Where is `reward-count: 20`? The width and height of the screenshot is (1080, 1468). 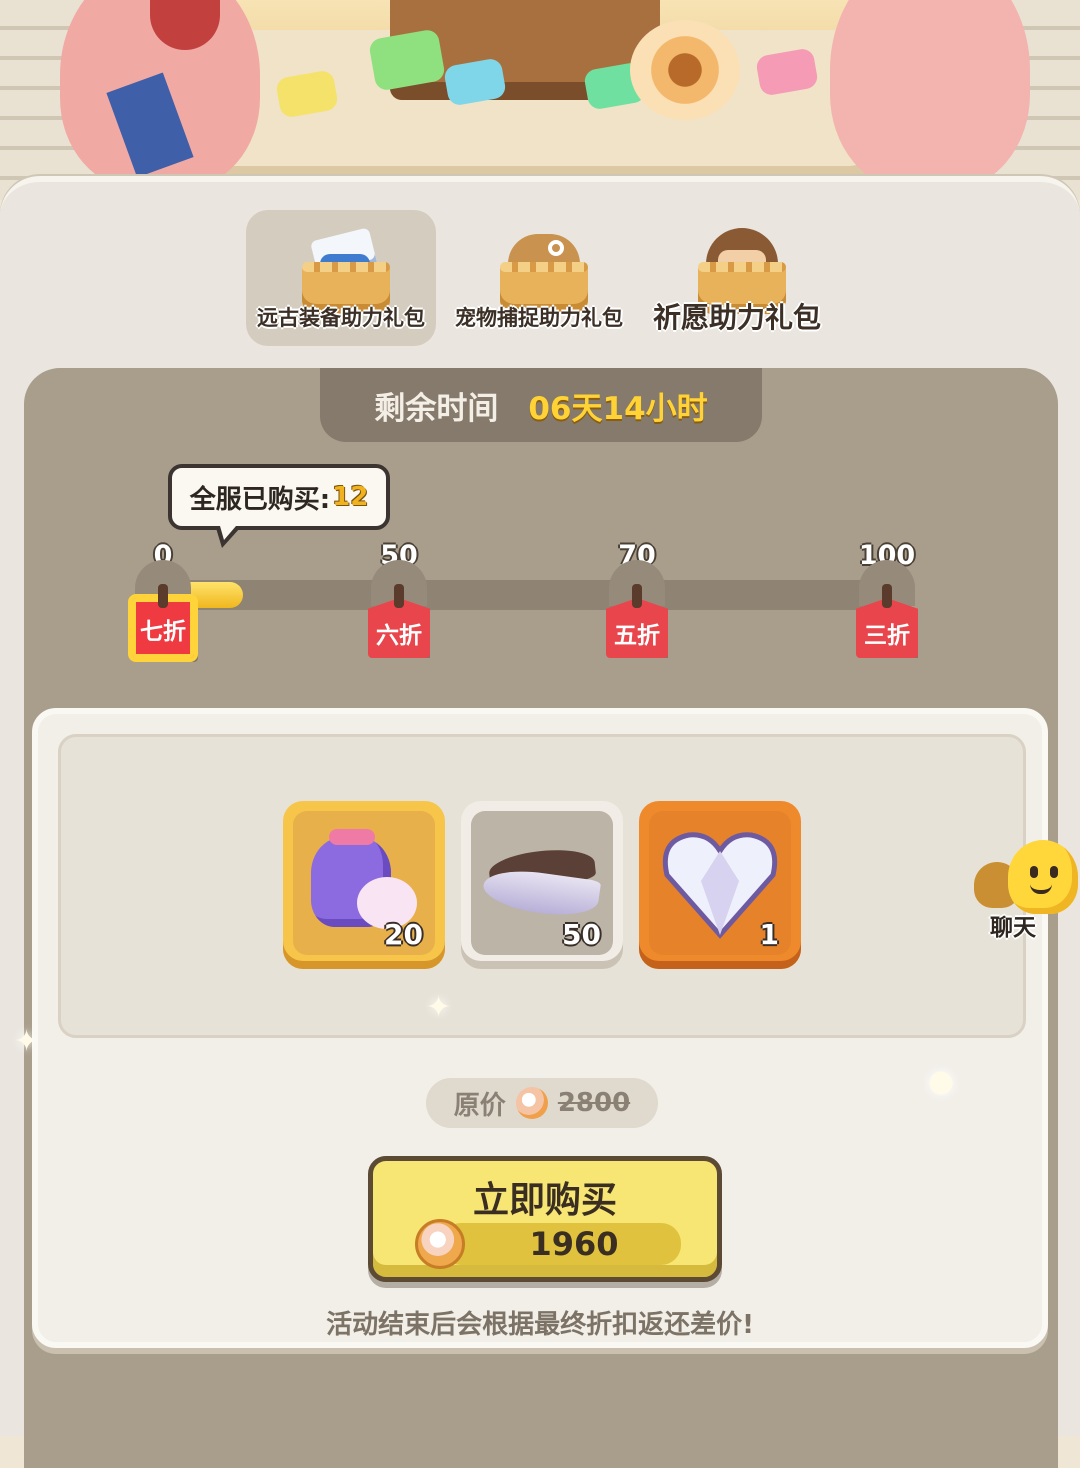 reward-count: 20 is located at coordinates (403, 934).